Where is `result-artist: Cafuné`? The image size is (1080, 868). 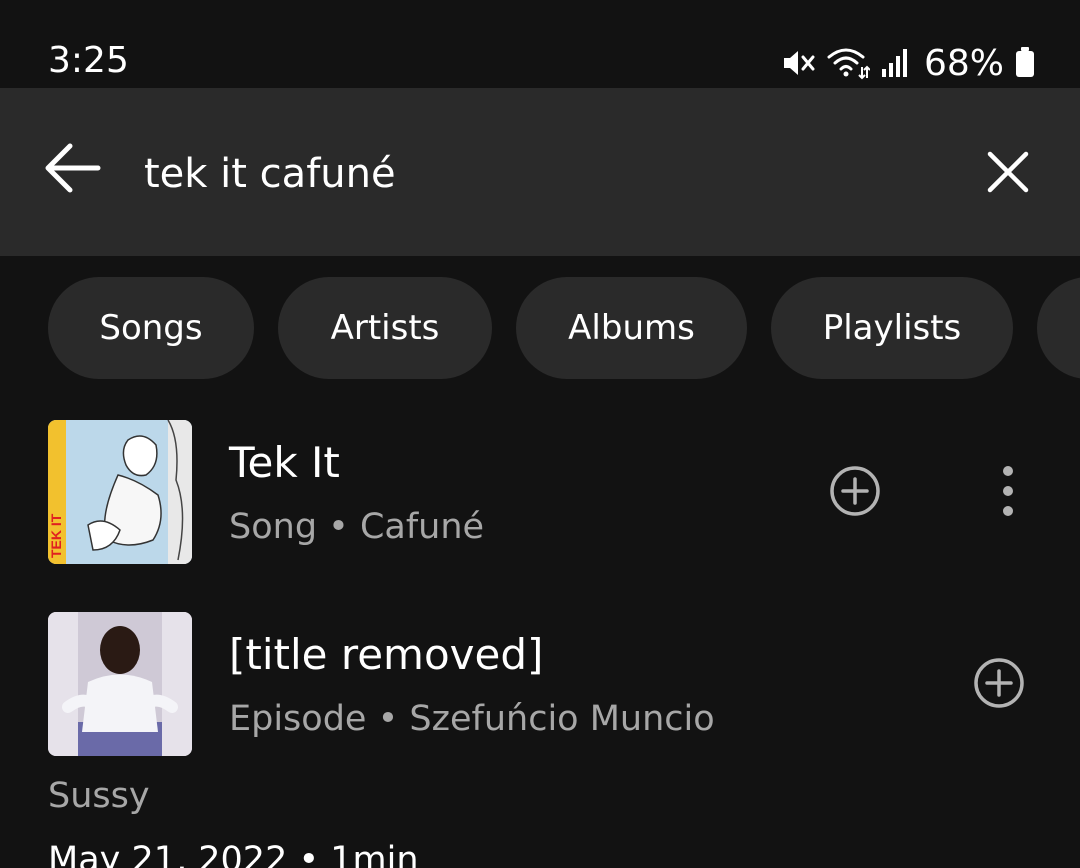 result-artist: Cafuné is located at coordinates (422, 527).